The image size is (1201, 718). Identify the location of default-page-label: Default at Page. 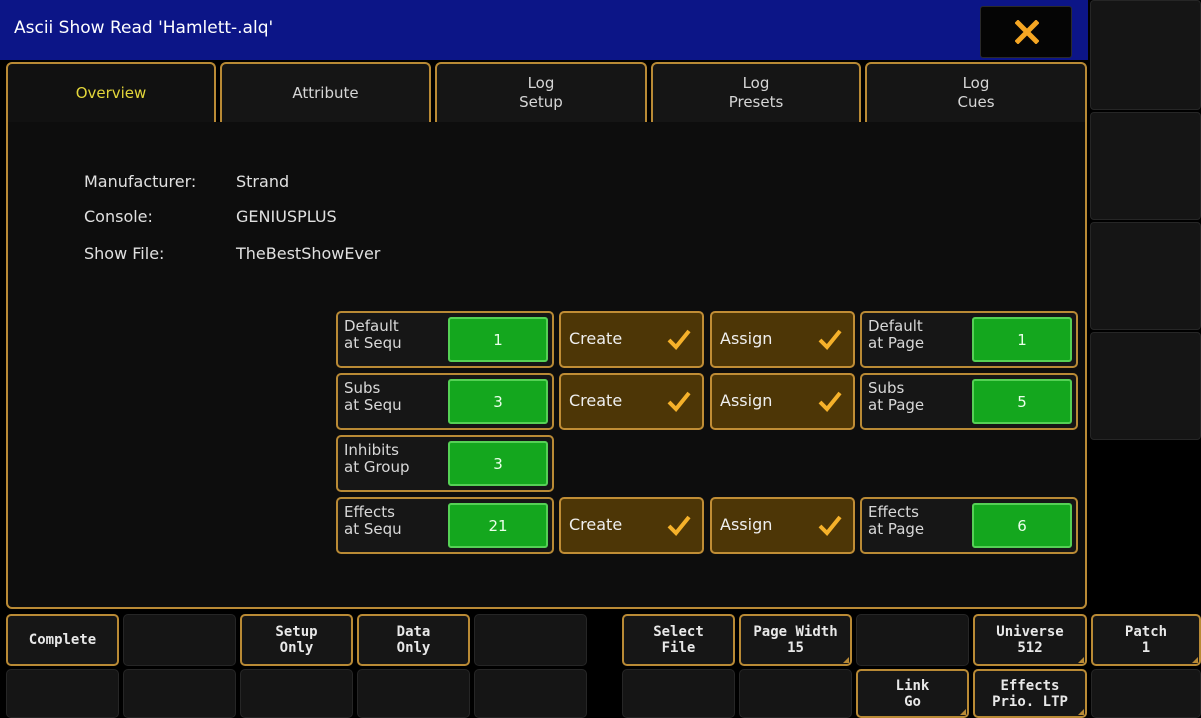
(896, 334).